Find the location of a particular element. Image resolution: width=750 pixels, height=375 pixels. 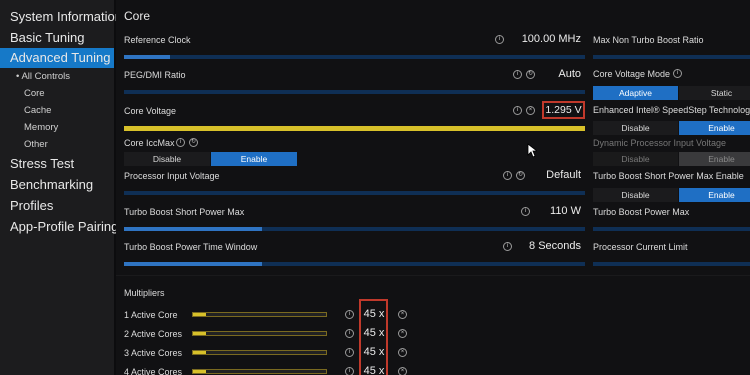

max-non-turbo-label: Max Non Turbo Boost Ratio is located at coordinates (648, 40).